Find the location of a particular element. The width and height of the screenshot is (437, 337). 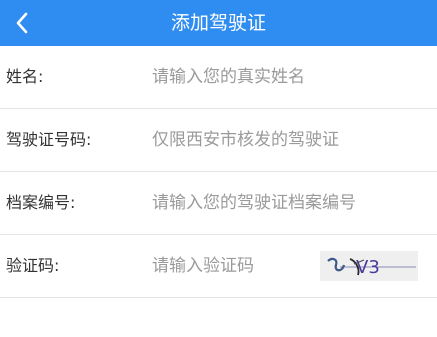

chevron-left-icon is located at coordinates (22, 23).